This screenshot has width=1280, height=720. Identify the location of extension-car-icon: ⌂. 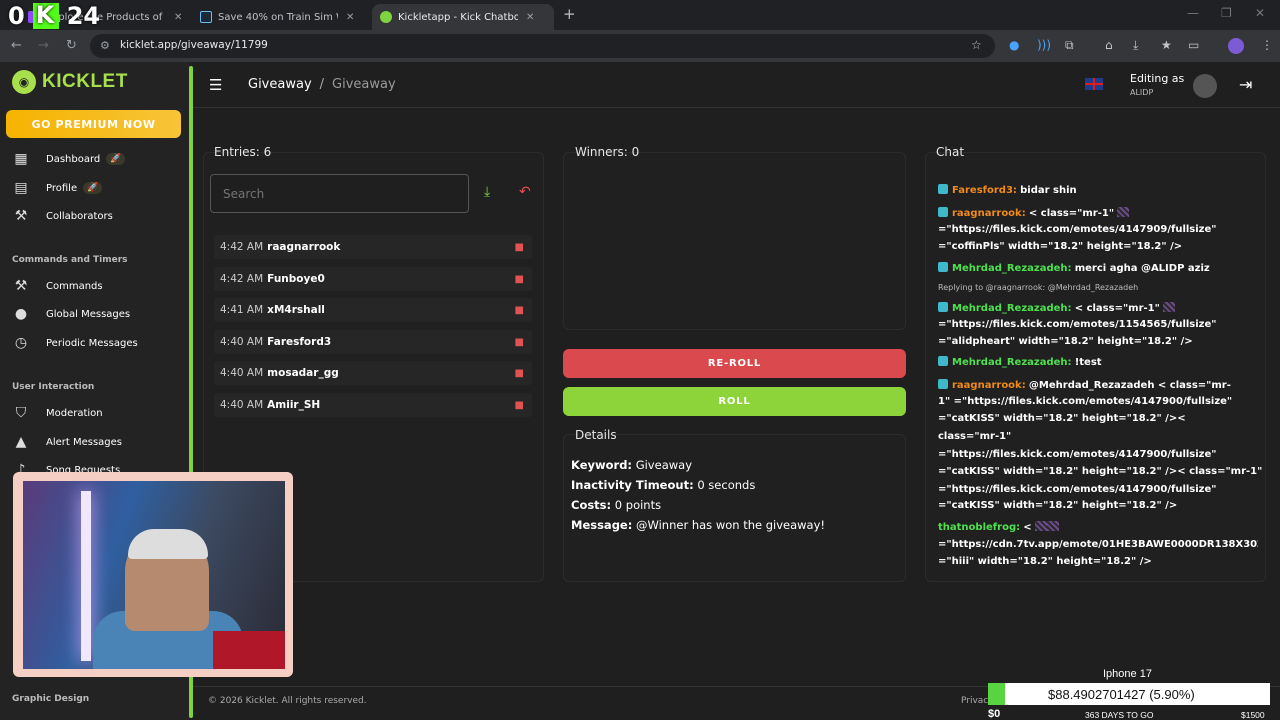
(1109, 45).